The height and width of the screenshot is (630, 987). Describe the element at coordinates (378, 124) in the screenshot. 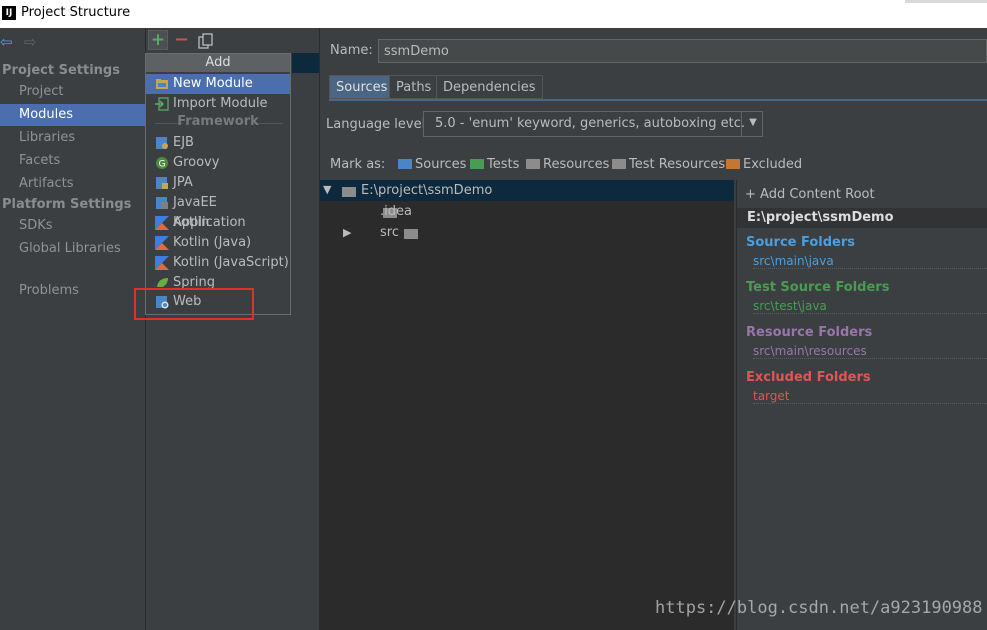

I see `language-level-label: Language level:` at that location.